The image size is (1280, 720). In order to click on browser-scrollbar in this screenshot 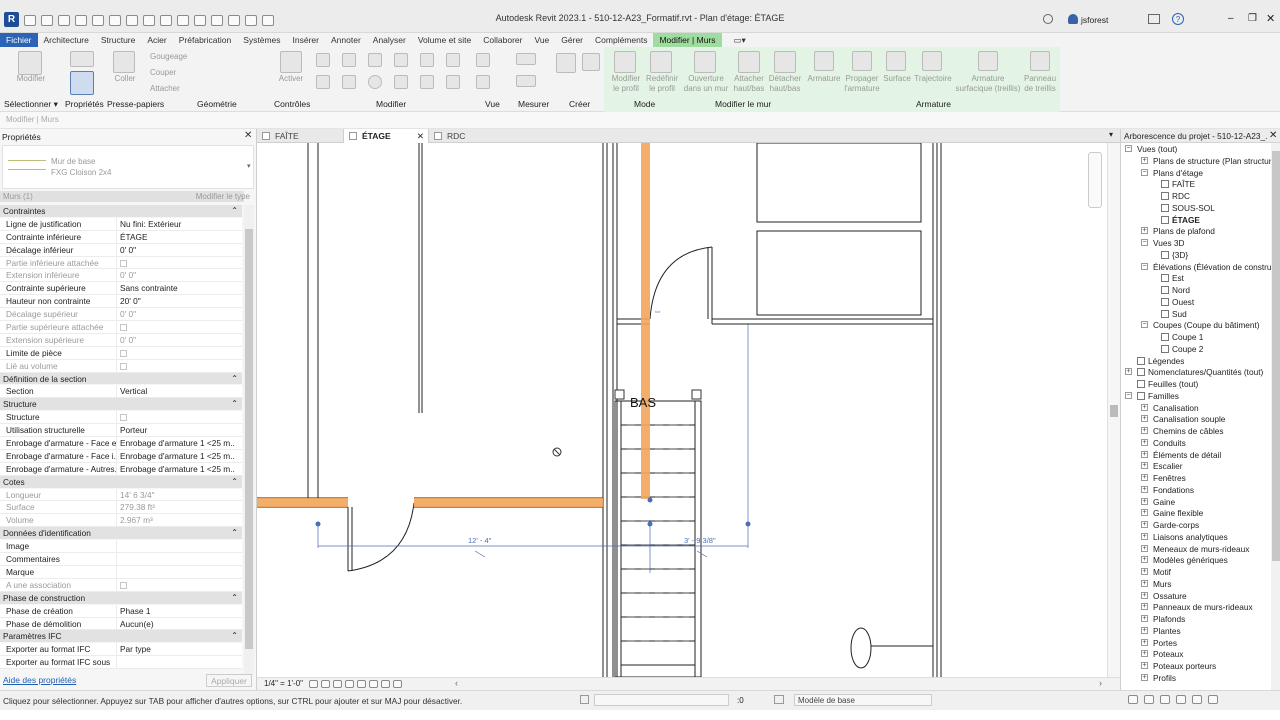, I will do `click(1275, 416)`.